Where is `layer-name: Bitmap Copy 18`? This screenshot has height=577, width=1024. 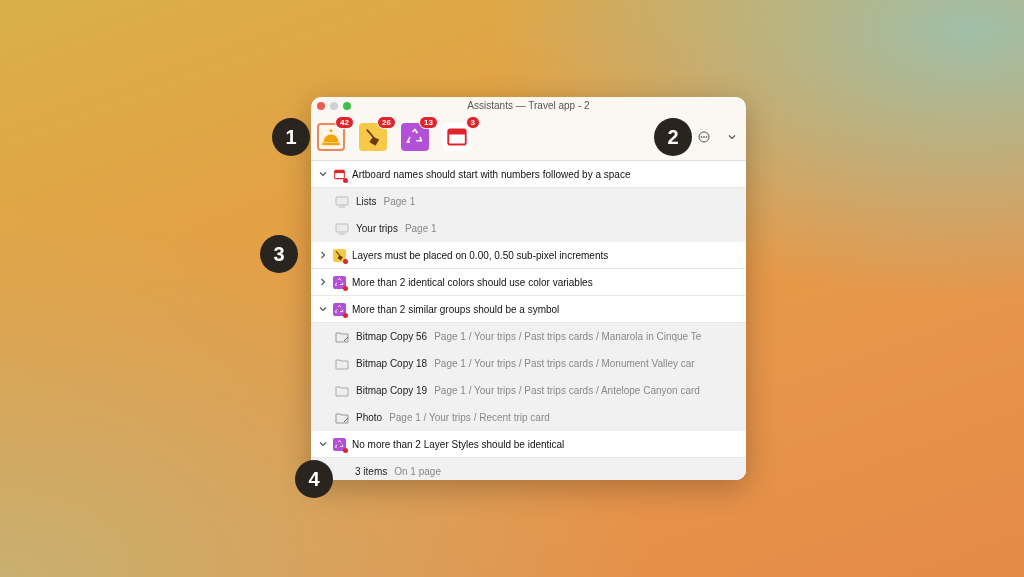
layer-name: Bitmap Copy 18 is located at coordinates (392, 363).